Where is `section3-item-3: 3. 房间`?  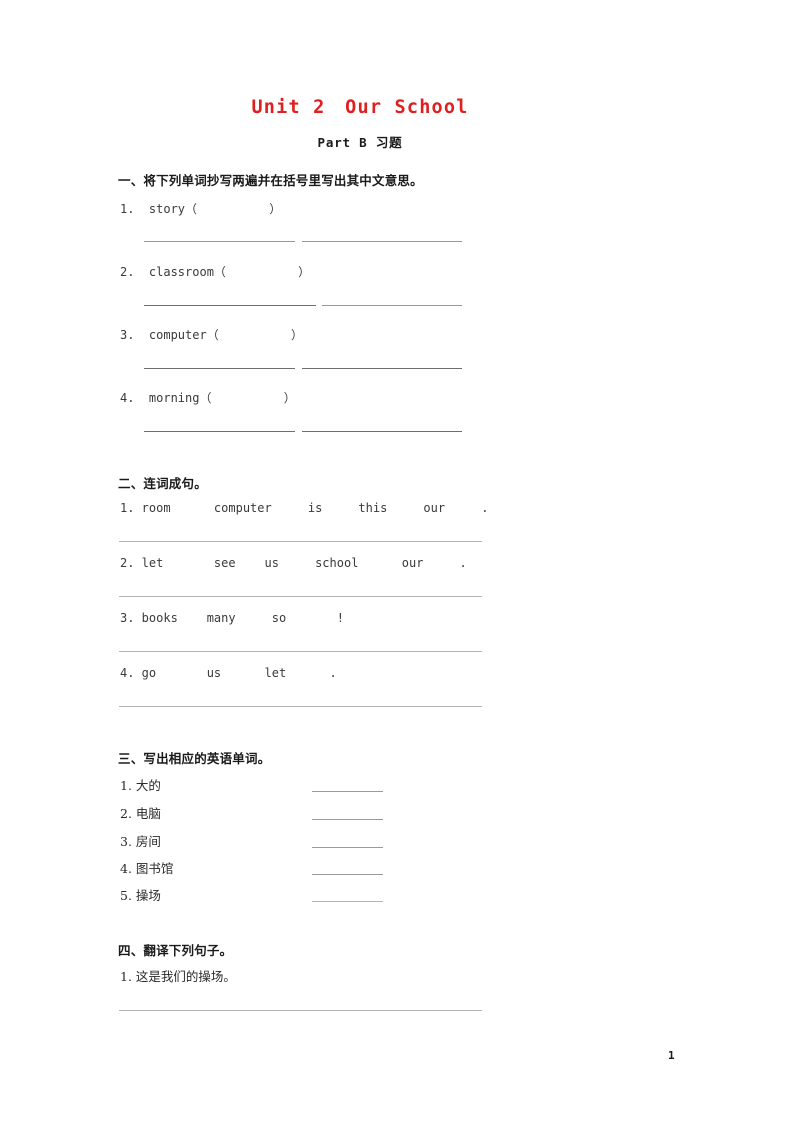 section3-item-3: 3. 房间 is located at coordinates (140, 841).